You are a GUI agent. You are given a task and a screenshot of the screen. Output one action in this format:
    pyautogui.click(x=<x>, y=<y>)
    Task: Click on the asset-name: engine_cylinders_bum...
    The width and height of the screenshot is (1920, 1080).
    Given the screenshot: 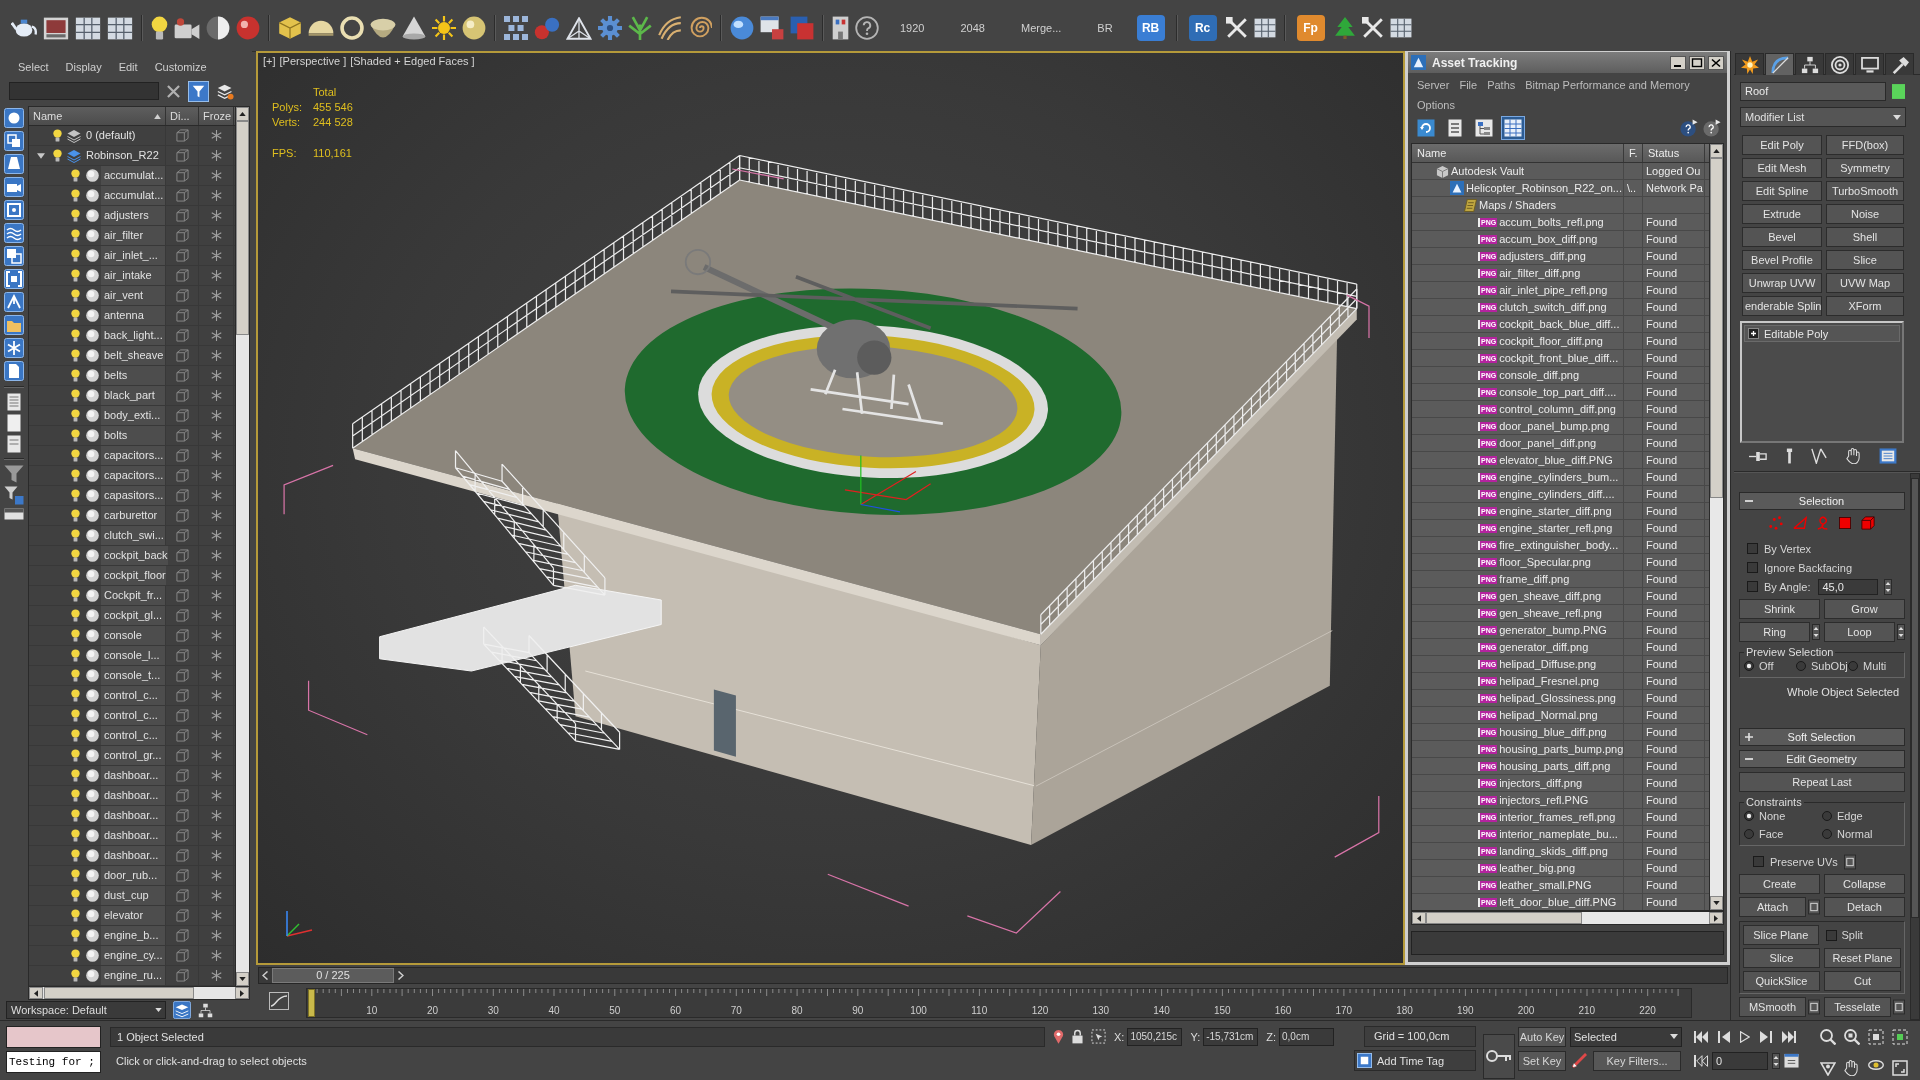 What is the action you would take?
    pyautogui.click(x=1559, y=477)
    